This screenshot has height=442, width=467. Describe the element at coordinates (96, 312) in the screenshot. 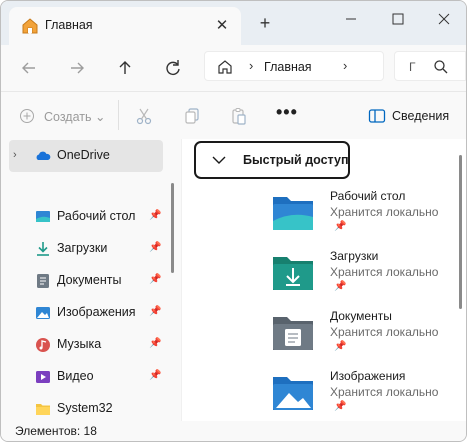

I see `sidebar-item-label: Изображения` at that location.